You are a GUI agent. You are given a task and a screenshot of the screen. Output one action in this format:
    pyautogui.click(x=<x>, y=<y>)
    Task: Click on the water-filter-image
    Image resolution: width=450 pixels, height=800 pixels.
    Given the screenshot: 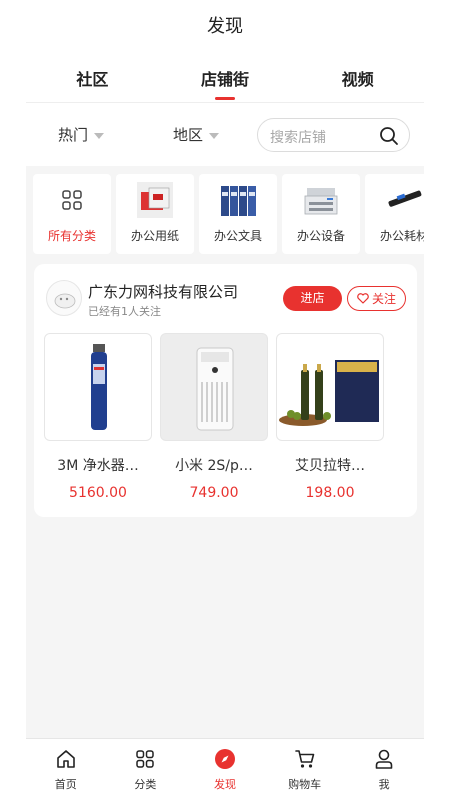 What is the action you would take?
    pyautogui.click(x=99, y=387)
    